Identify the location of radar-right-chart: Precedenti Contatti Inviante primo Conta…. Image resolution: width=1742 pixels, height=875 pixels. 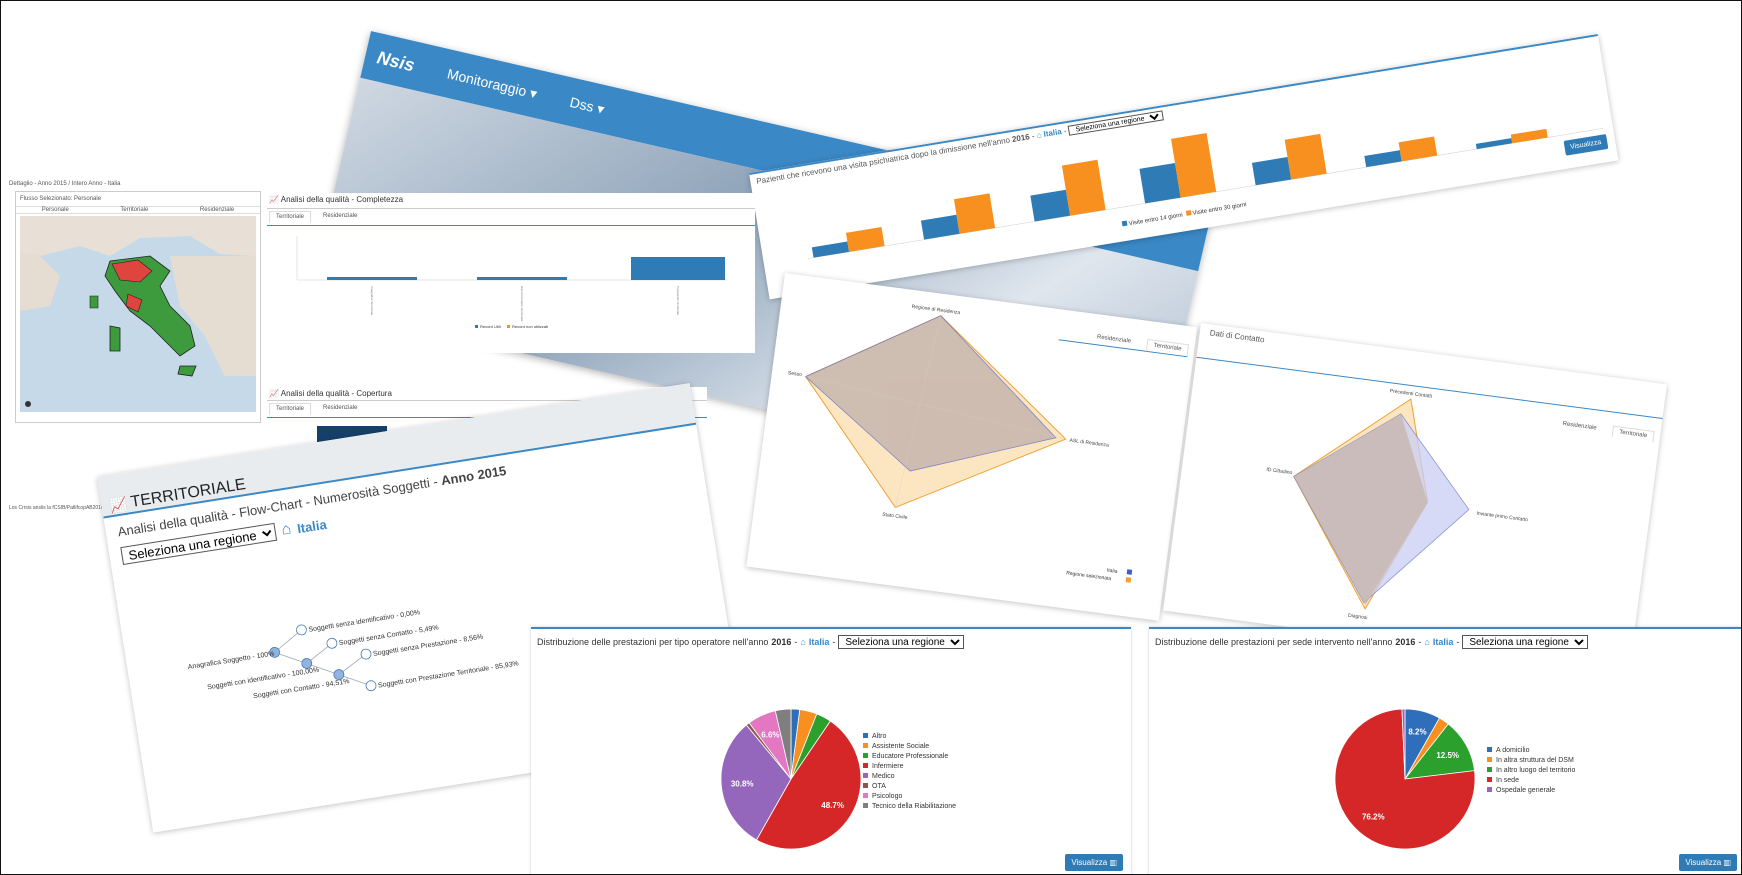
(1397, 504).